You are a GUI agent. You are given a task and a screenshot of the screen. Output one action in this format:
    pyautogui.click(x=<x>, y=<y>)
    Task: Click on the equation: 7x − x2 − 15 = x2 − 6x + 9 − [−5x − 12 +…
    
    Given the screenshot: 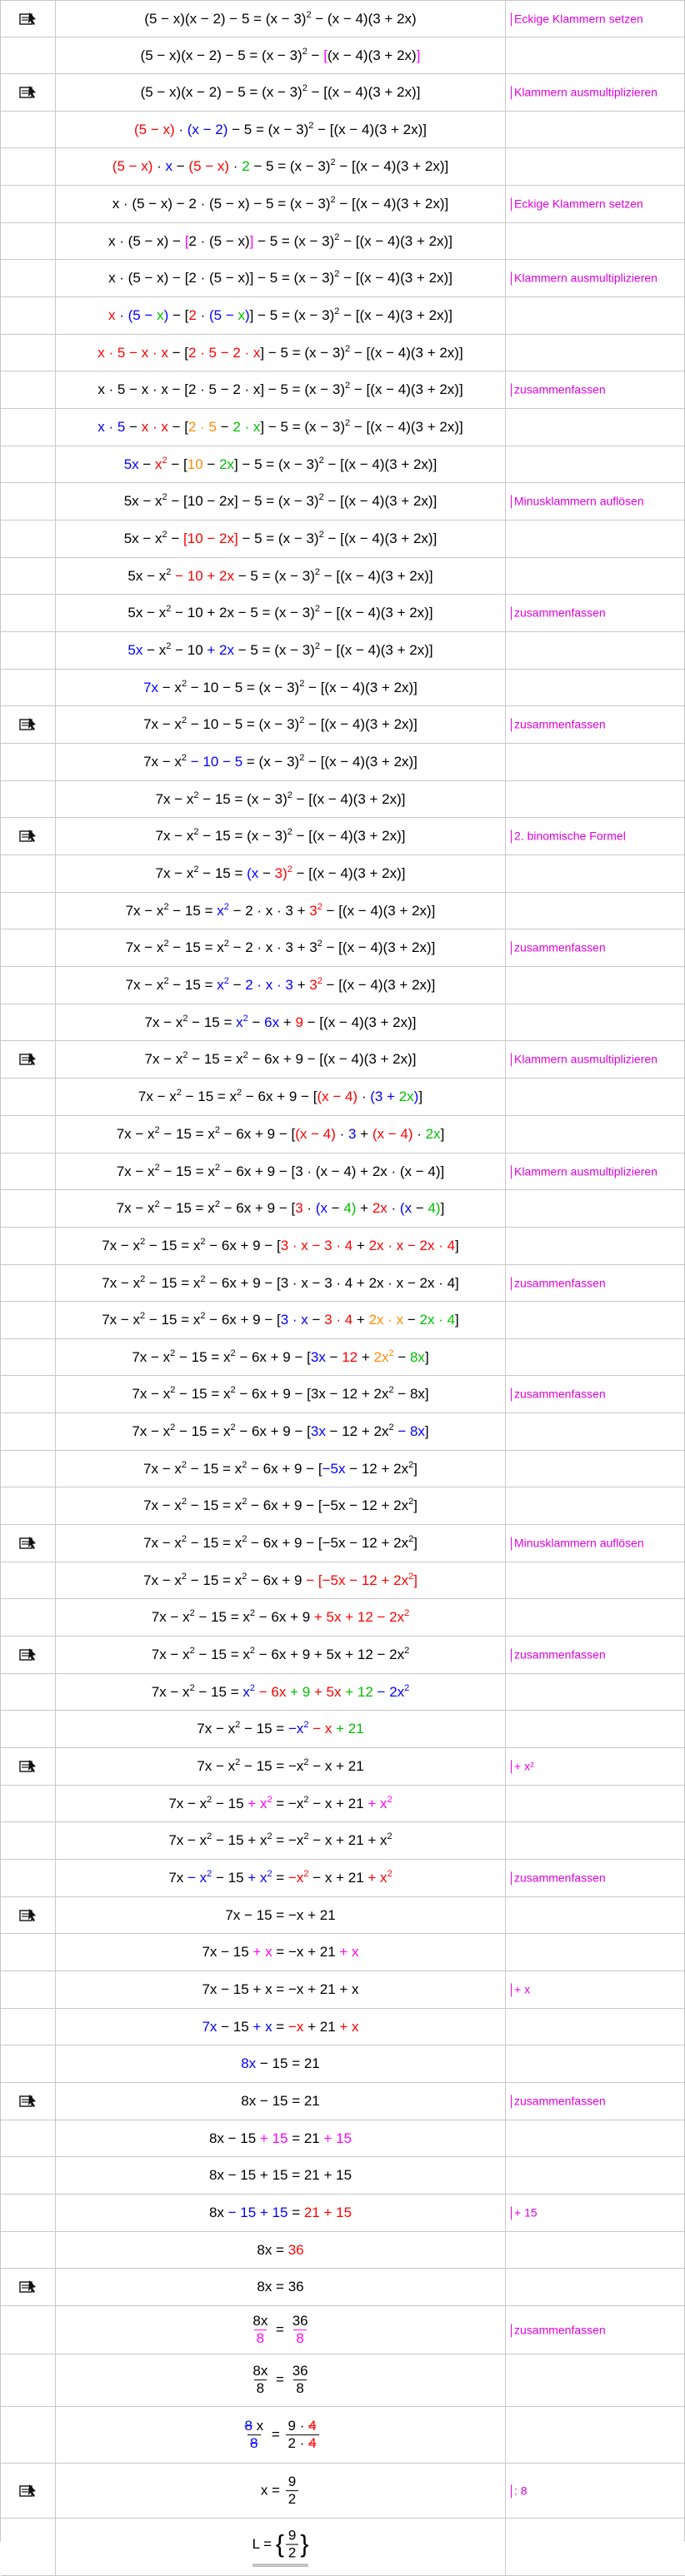 What is the action you would take?
    pyautogui.click(x=280, y=1505)
    